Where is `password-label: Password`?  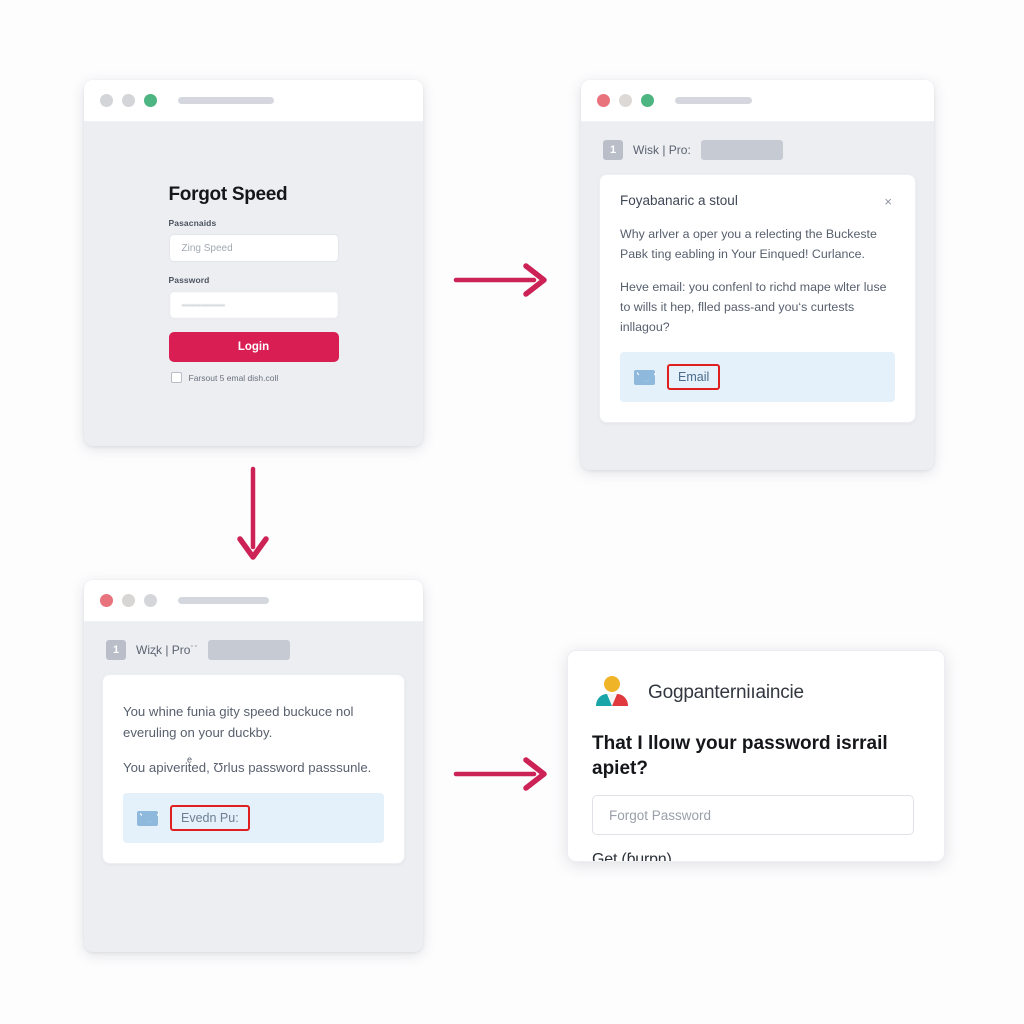
password-label: Password is located at coordinates (189, 280).